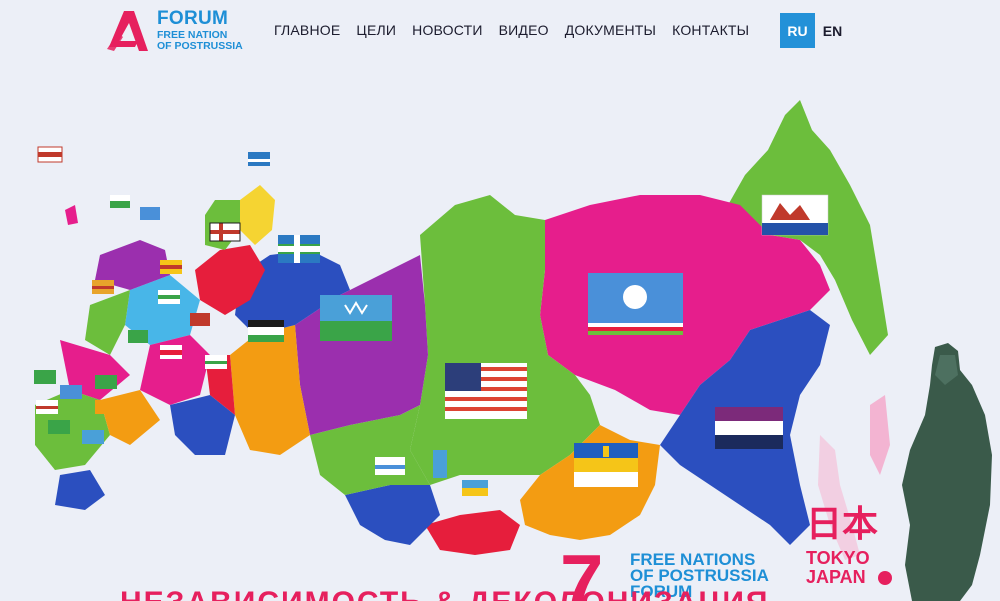  I want to click on region-west-green, so click(107, 322).